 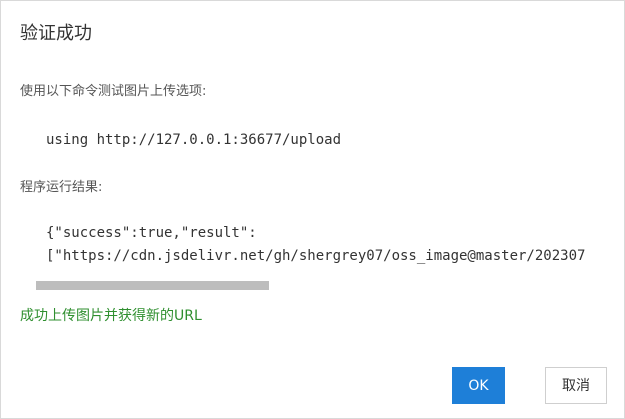 What do you see at coordinates (478, 385) in the screenshot?
I see `ok-button: OK` at bounding box center [478, 385].